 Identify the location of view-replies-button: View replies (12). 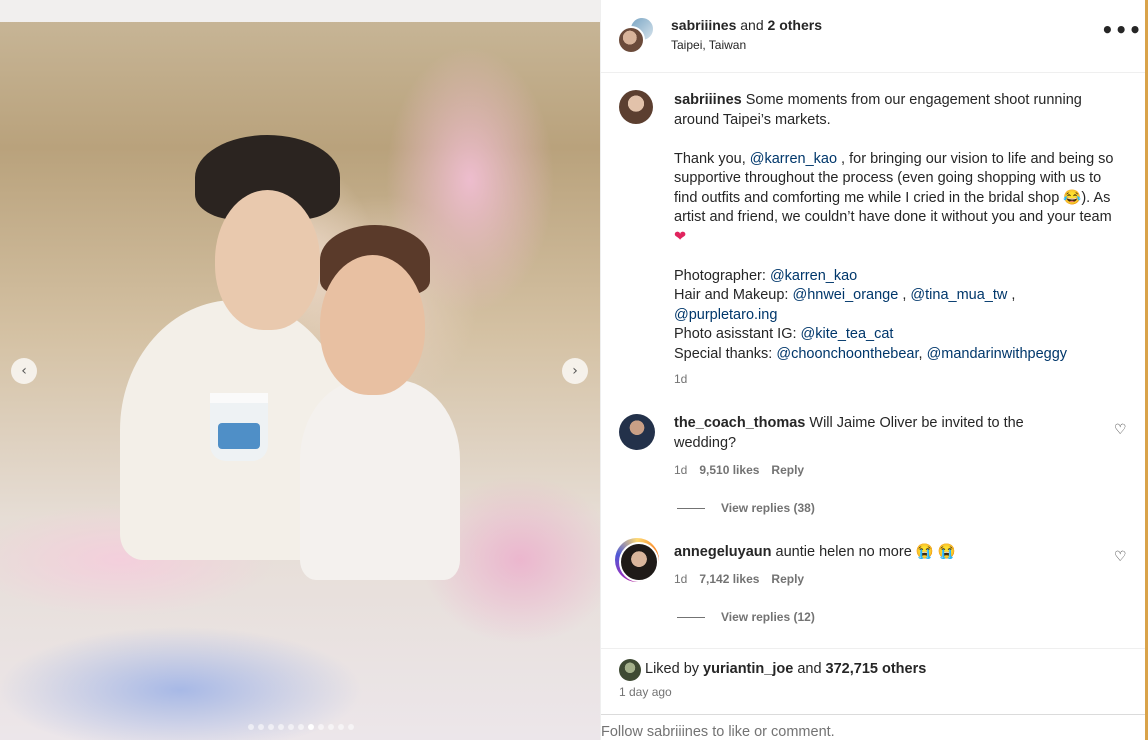
(746, 617).